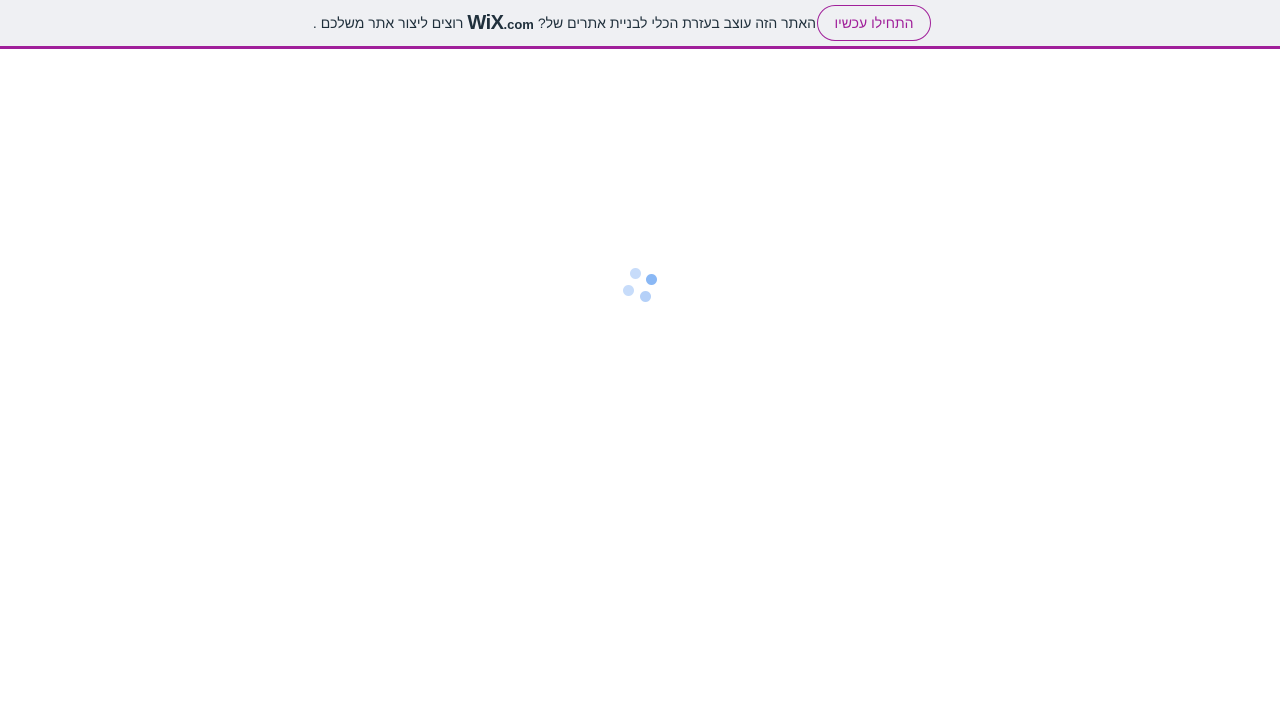 The width and height of the screenshot is (1280, 720). What do you see at coordinates (518, 24) in the screenshot?
I see `wix-logo-tld: .com` at bounding box center [518, 24].